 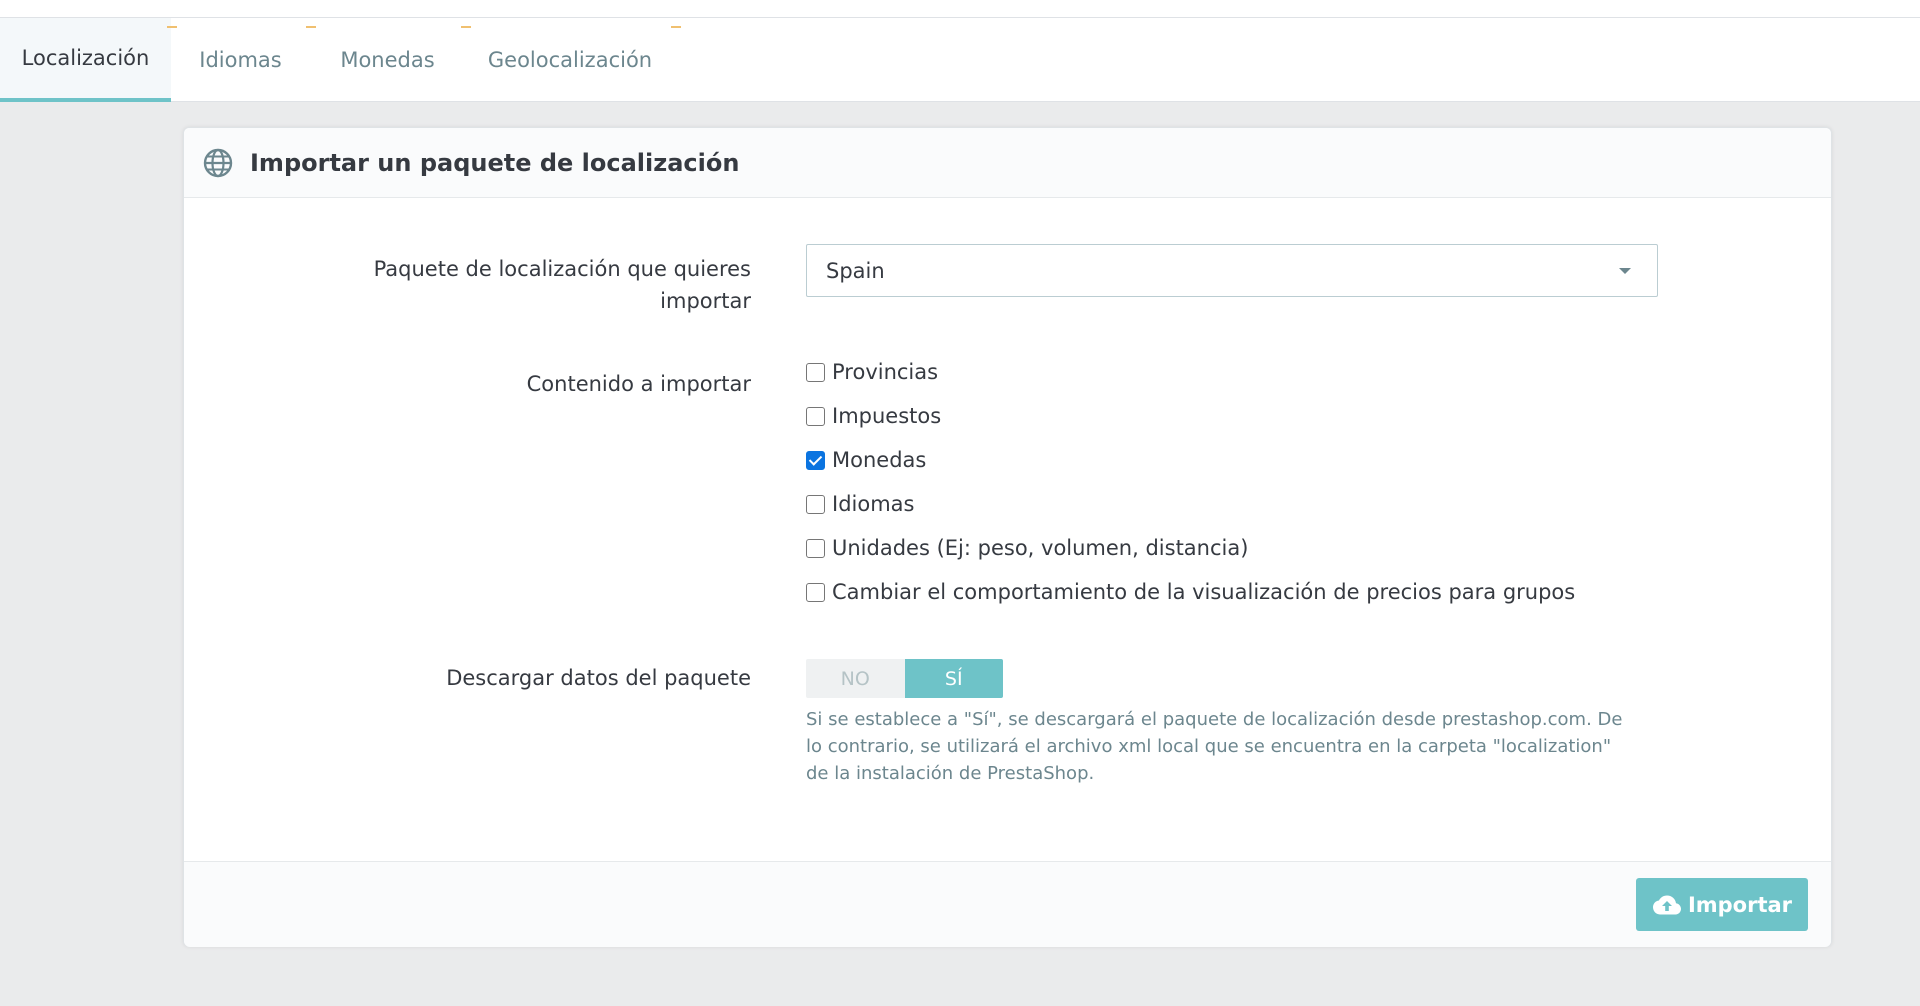 What do you see at coordinates (879, 460) in the screenshot?
I see `checkbox-label: Monedas` at bounding box center [879, 460].